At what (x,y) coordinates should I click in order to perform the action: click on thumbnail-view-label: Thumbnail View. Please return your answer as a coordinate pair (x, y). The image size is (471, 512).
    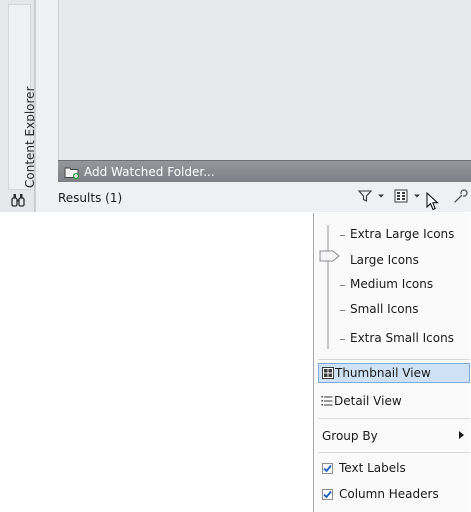
    Looking at the image, I should click on (383, 373).